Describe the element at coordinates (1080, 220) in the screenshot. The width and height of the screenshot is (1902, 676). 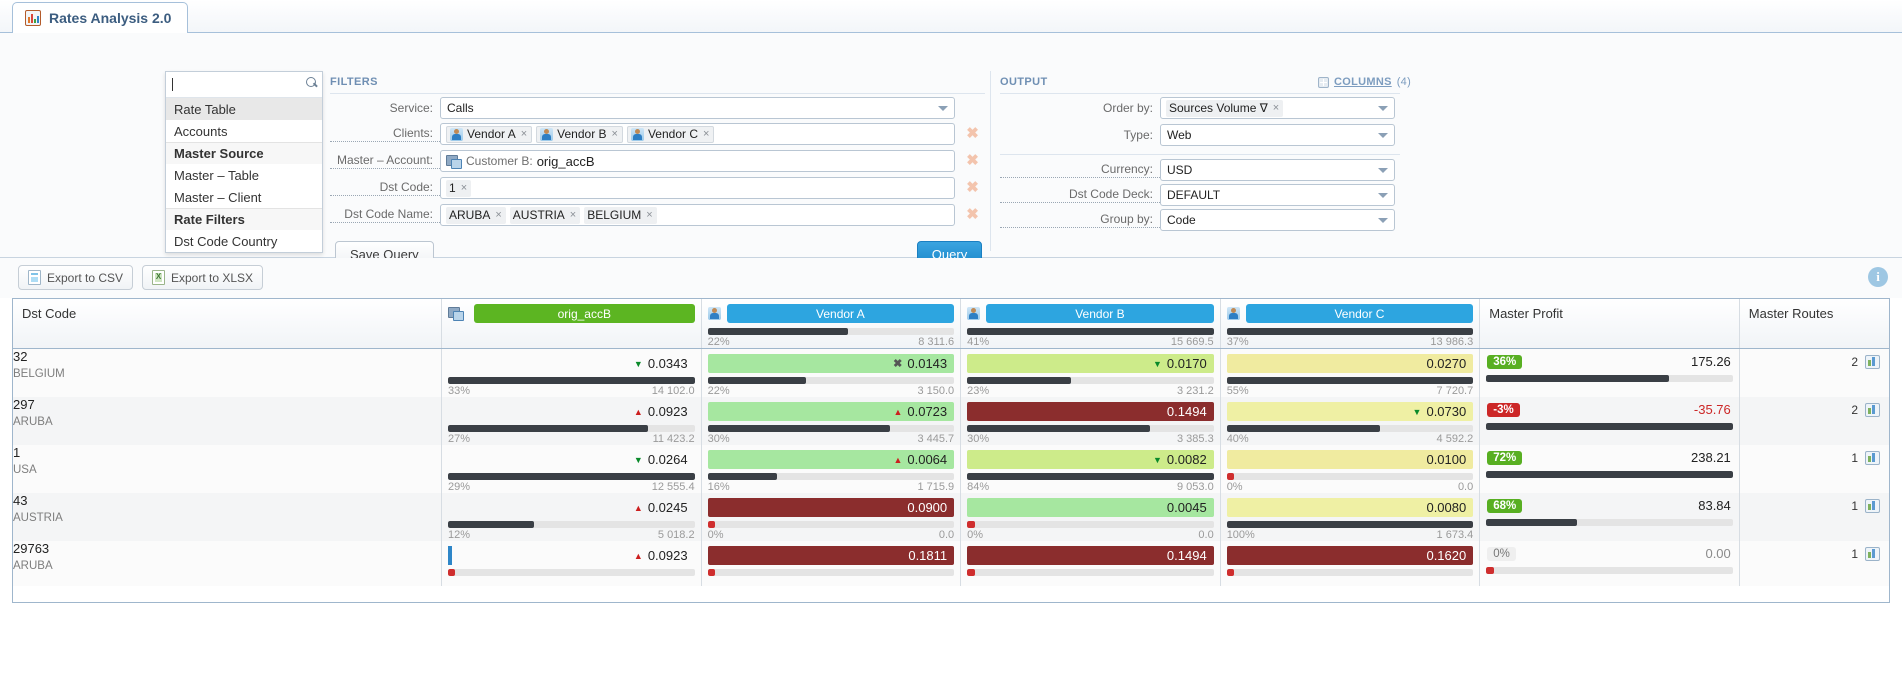
I see `group-by-label: Group by:` at that location.